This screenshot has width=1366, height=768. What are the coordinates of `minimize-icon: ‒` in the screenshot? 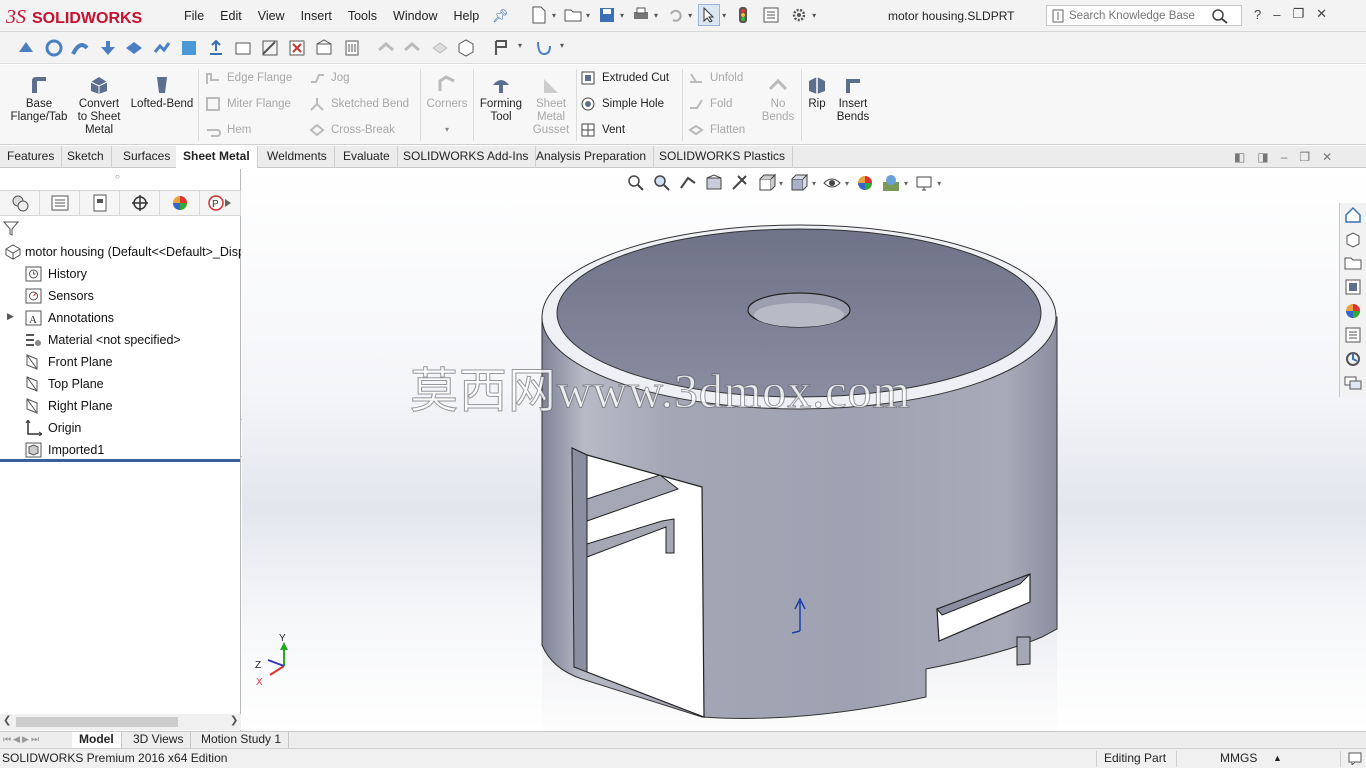 It's located at (1284, 157).